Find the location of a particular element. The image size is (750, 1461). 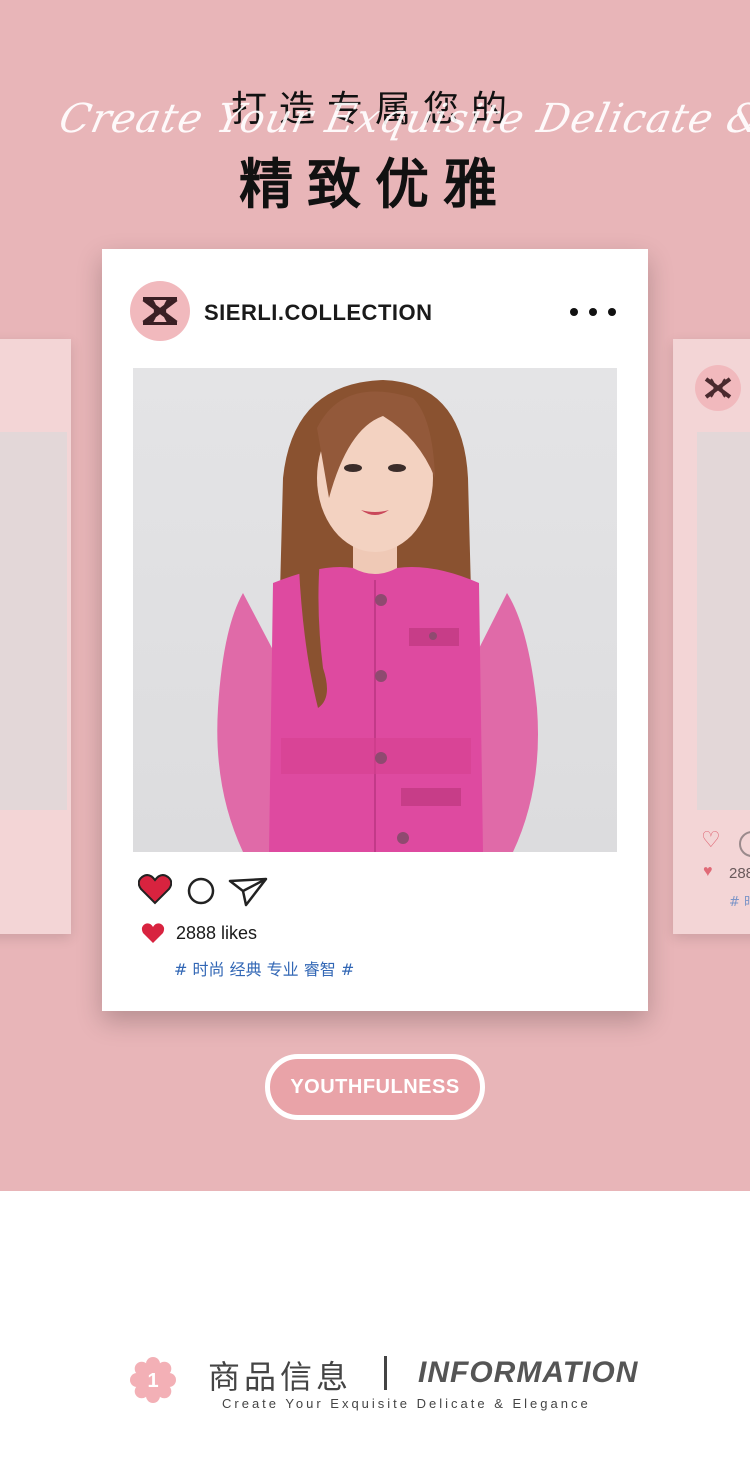

ghost-likes-text: 288 is located at coordinates (739, 873).